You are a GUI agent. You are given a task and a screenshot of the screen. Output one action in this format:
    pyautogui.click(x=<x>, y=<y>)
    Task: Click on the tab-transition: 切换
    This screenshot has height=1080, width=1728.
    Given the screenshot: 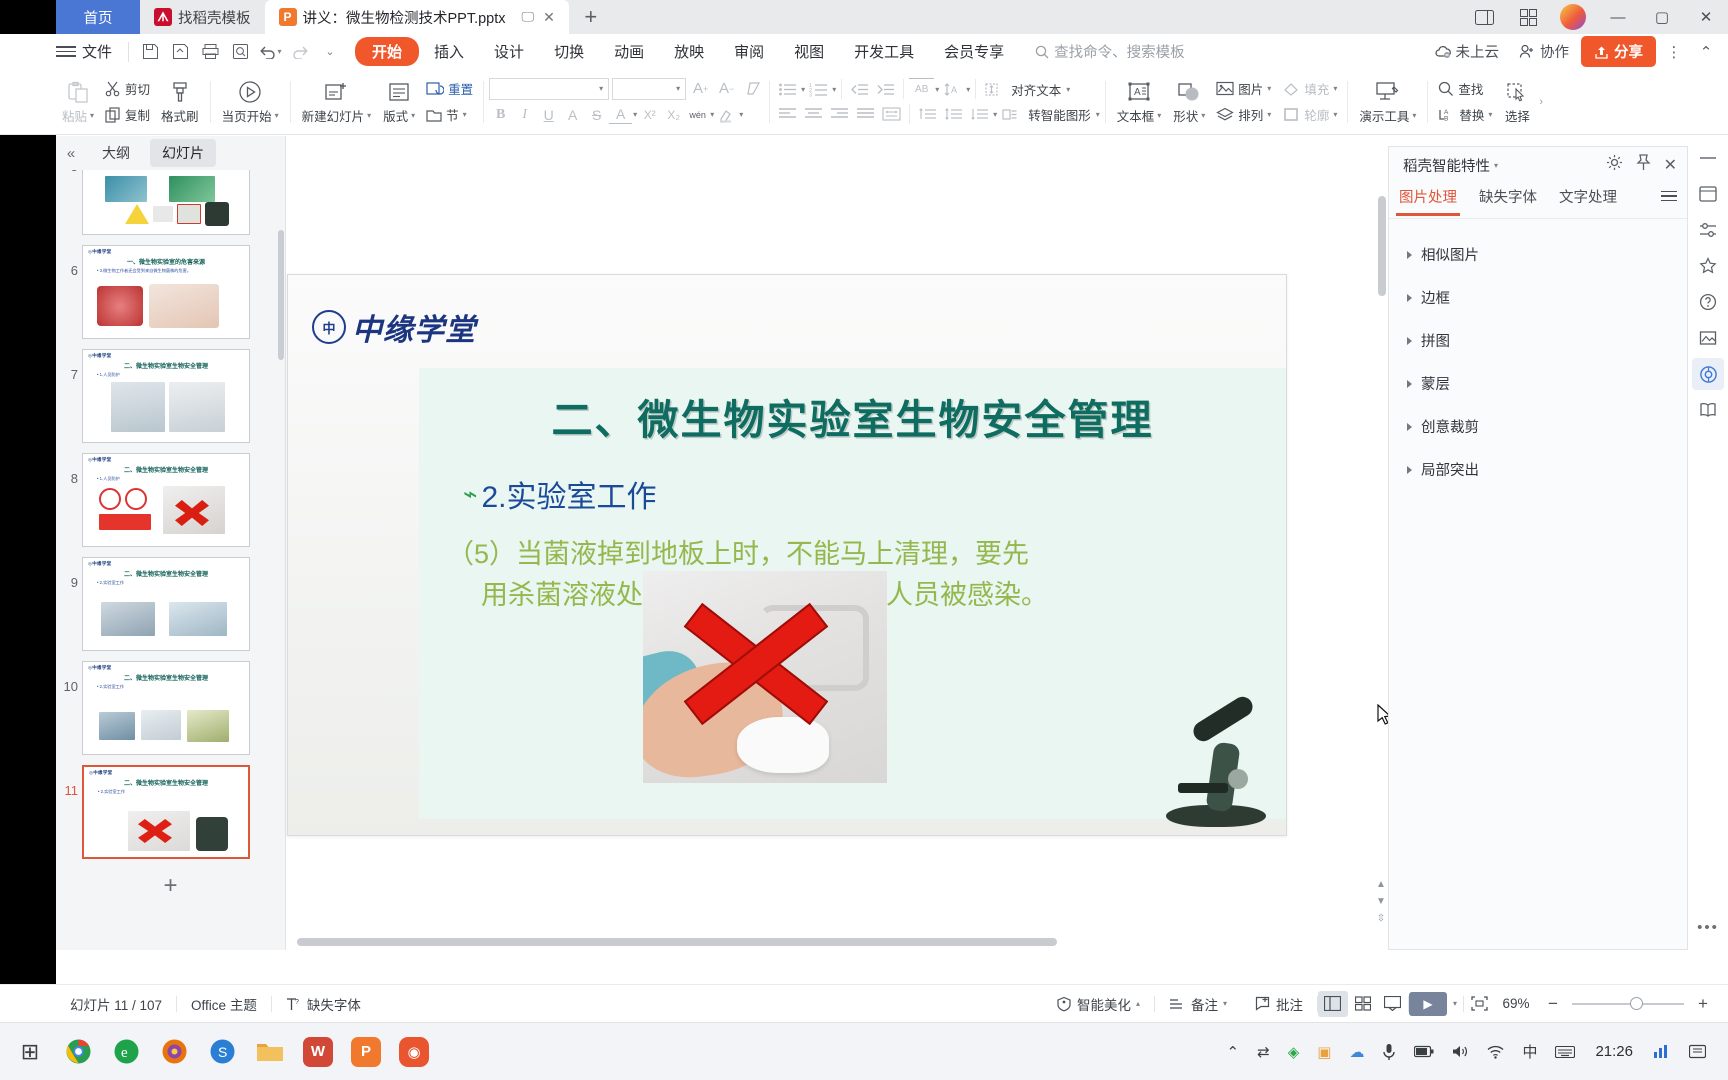 What is the action you would take?
    pyautogui.click(x=569, y=51)
    